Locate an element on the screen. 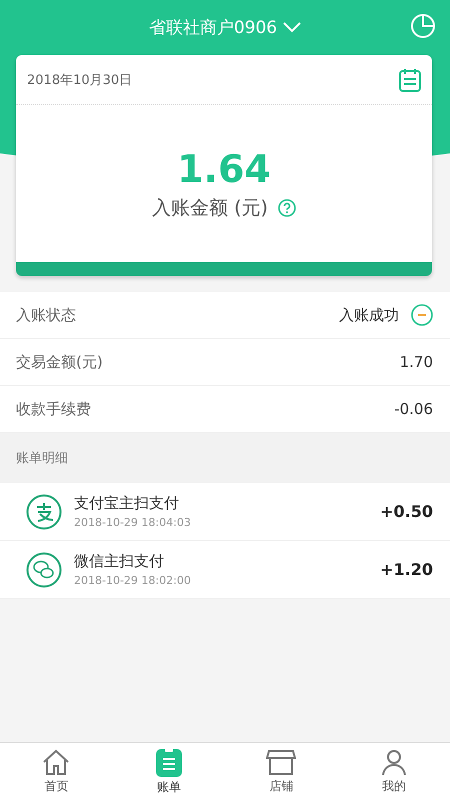 The height and width of the screenshot is (800, 450). tab: 账单 is located at coordinates (168, 771).